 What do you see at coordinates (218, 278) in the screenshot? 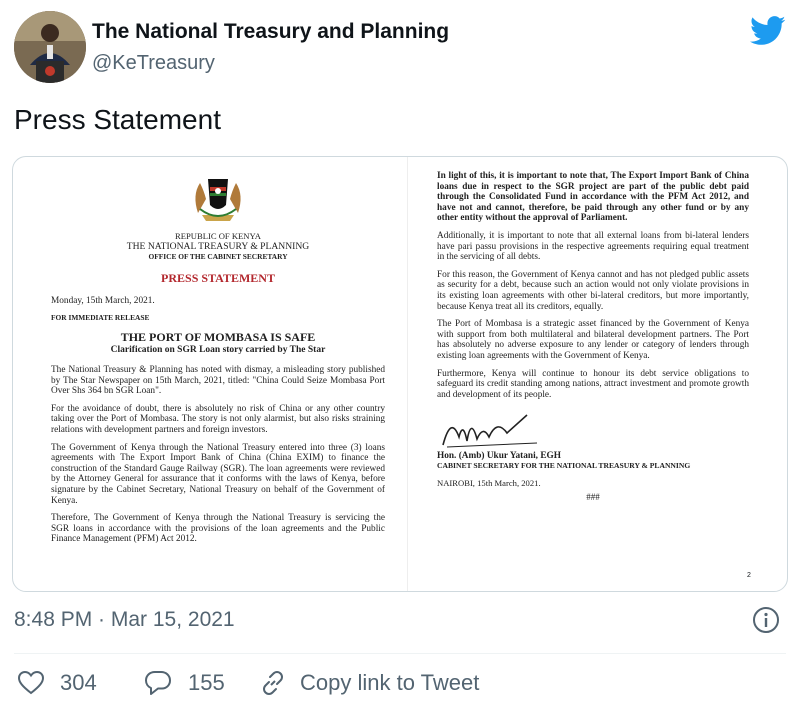
I see `doc-press-label: PRESS STATEMENT` at bounding box center [218, 278].